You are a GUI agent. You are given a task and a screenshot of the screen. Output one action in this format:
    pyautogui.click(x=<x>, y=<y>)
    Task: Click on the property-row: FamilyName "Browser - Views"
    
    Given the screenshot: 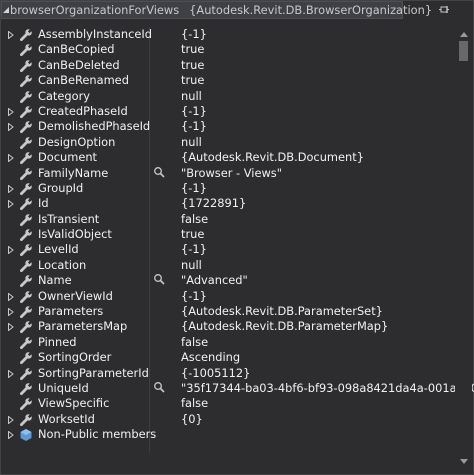 What is the action you would take?
    pyautogui.click(x=228, y=173)
    